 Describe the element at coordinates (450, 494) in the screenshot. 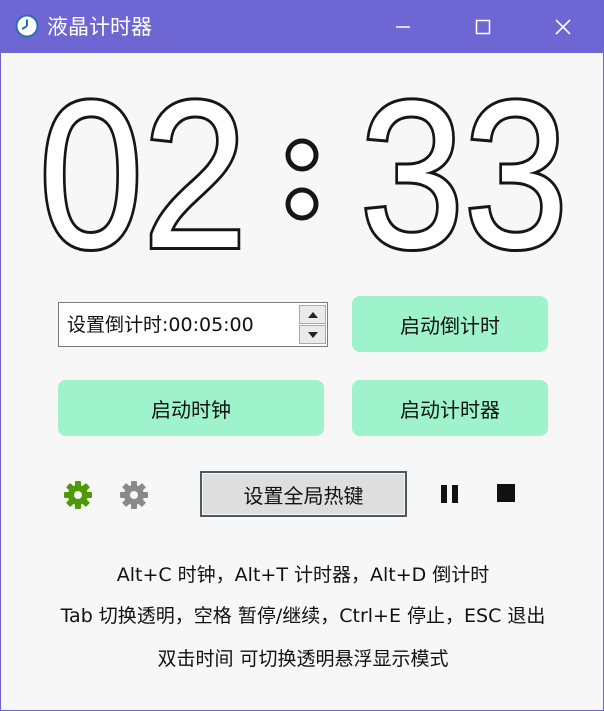

I see `pause-icon` at that location.